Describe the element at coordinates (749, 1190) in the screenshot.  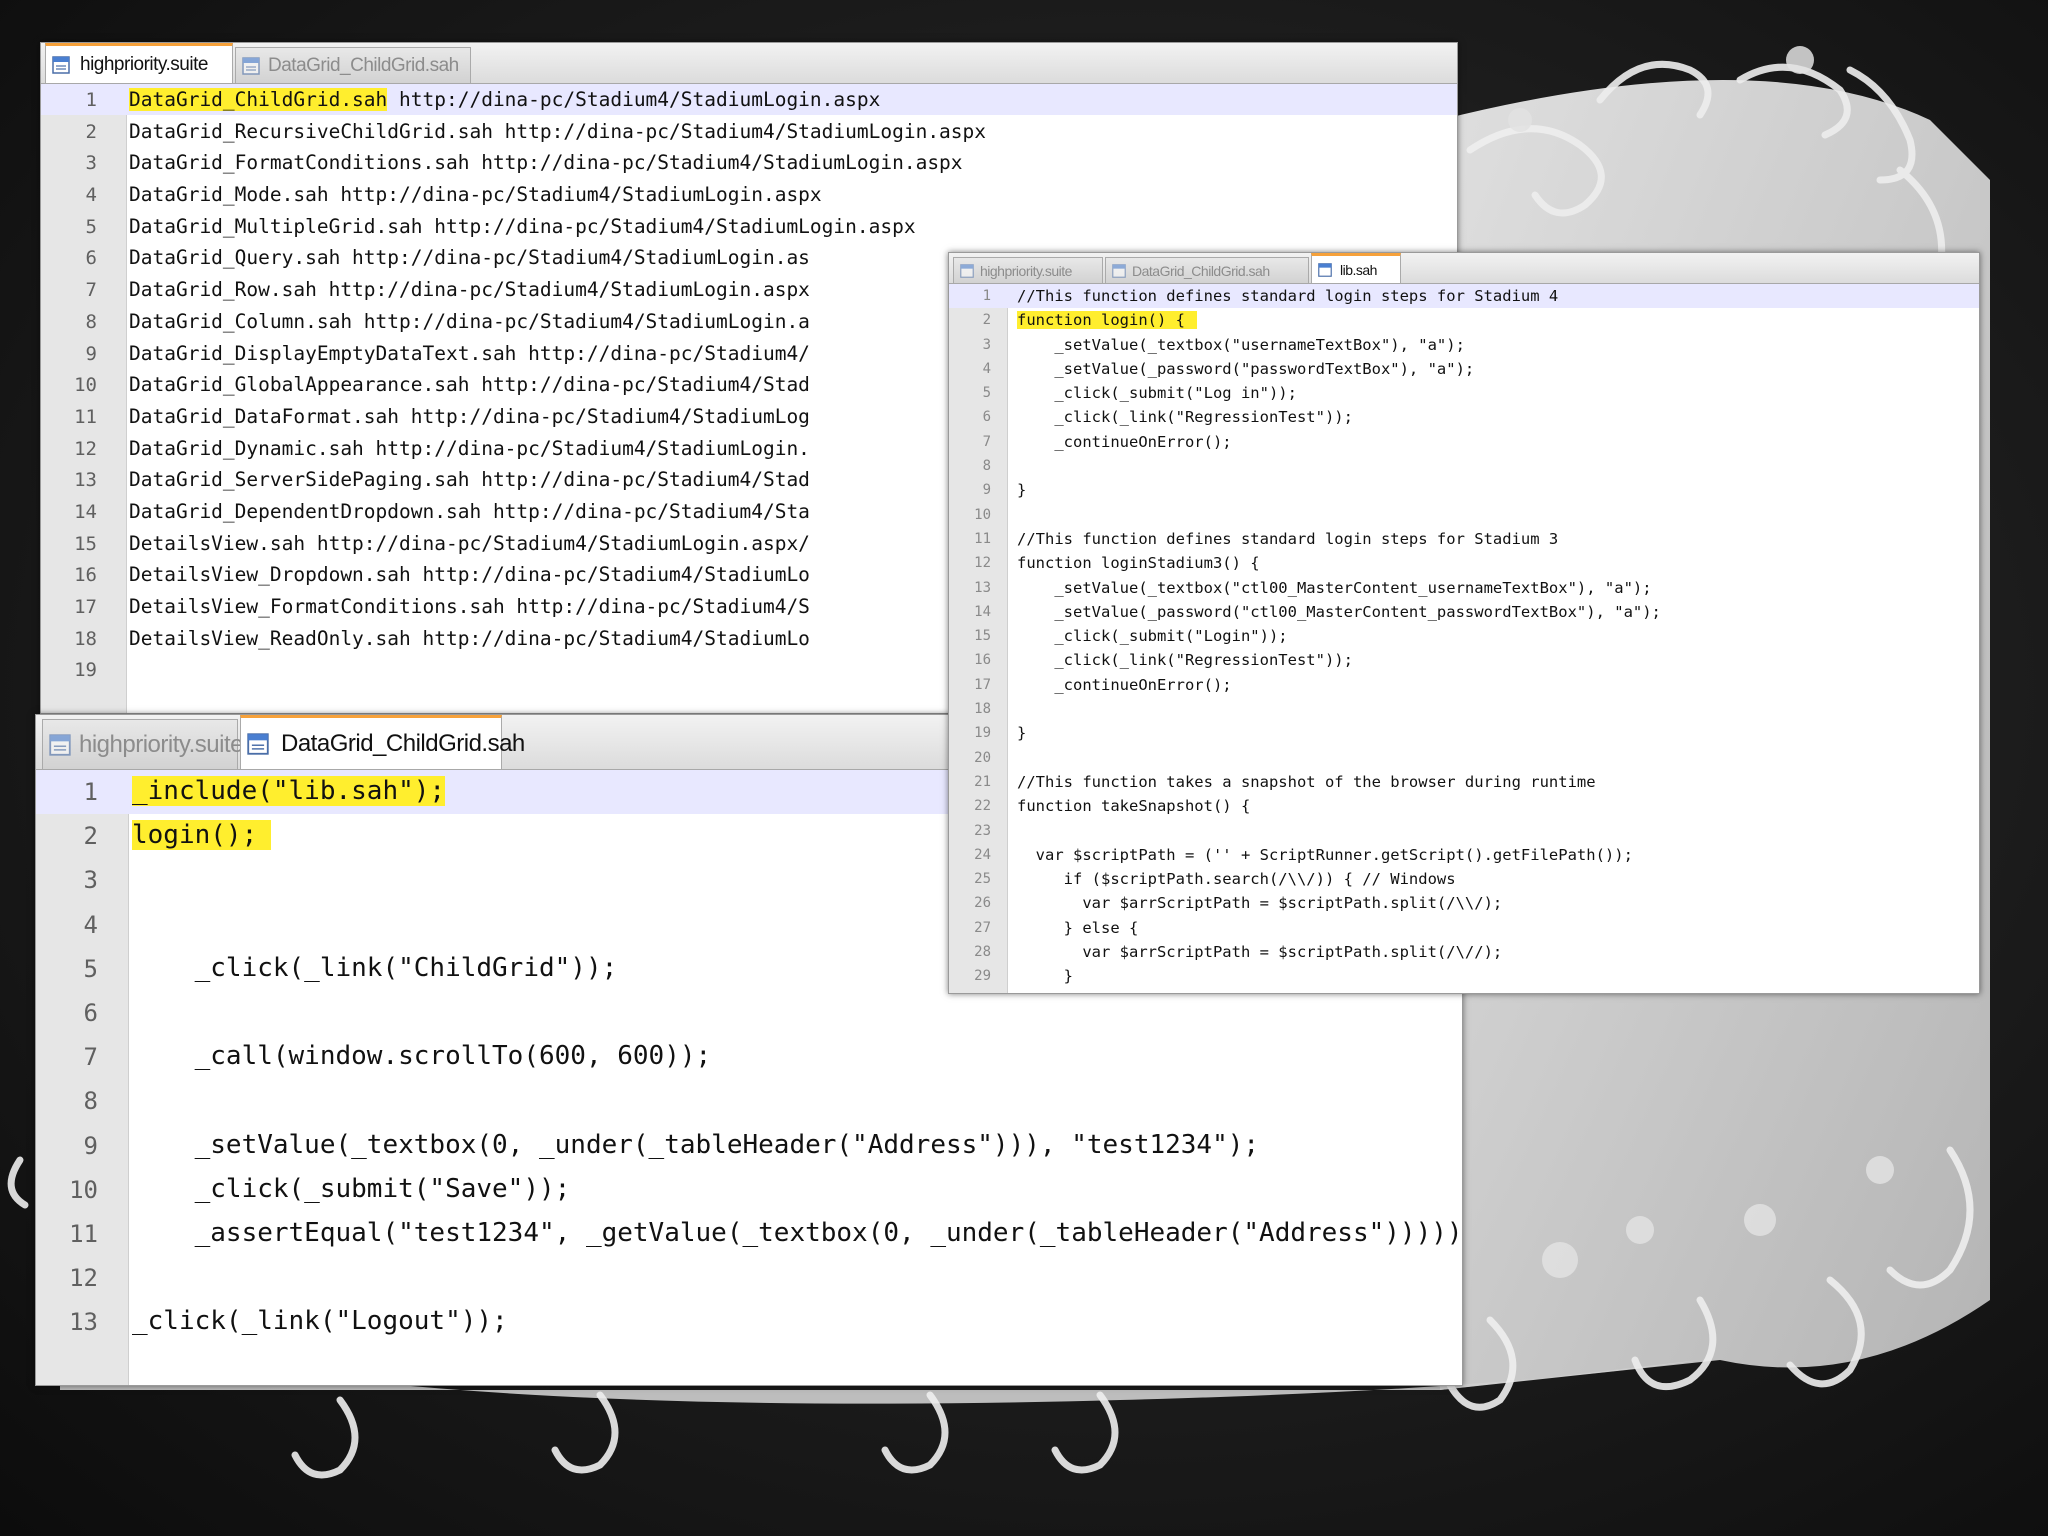
I see `code-line: 10 _click(_submit("Save"));` at that location.